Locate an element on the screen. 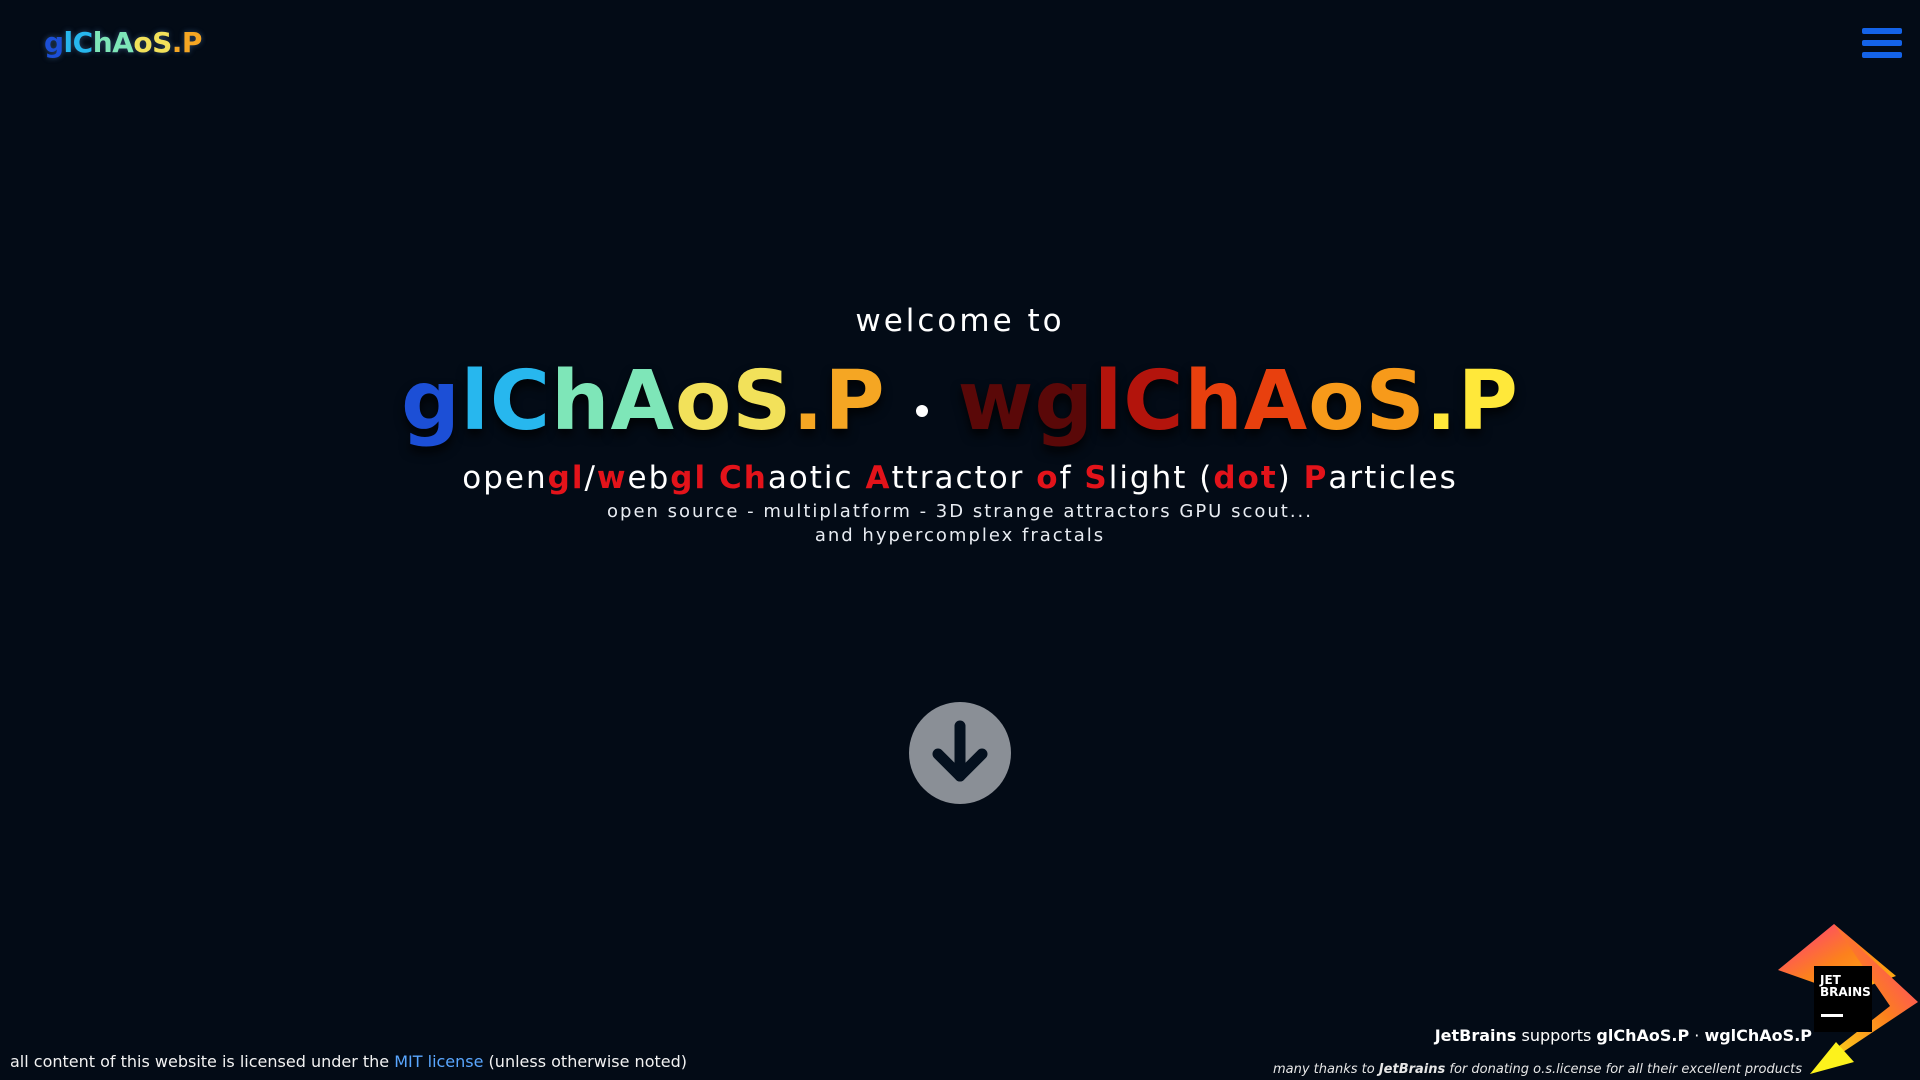  title-left-letter: P is located at coordinates (855, 401).